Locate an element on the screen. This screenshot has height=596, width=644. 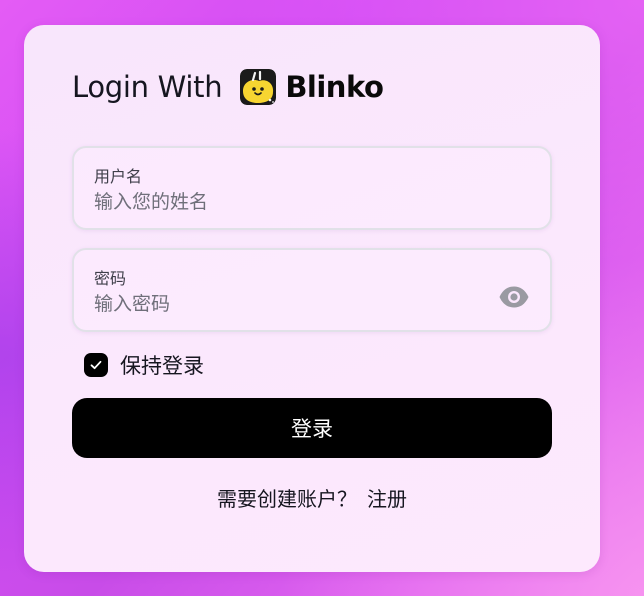
remember-checkbox is located at coordinates (96, 365).